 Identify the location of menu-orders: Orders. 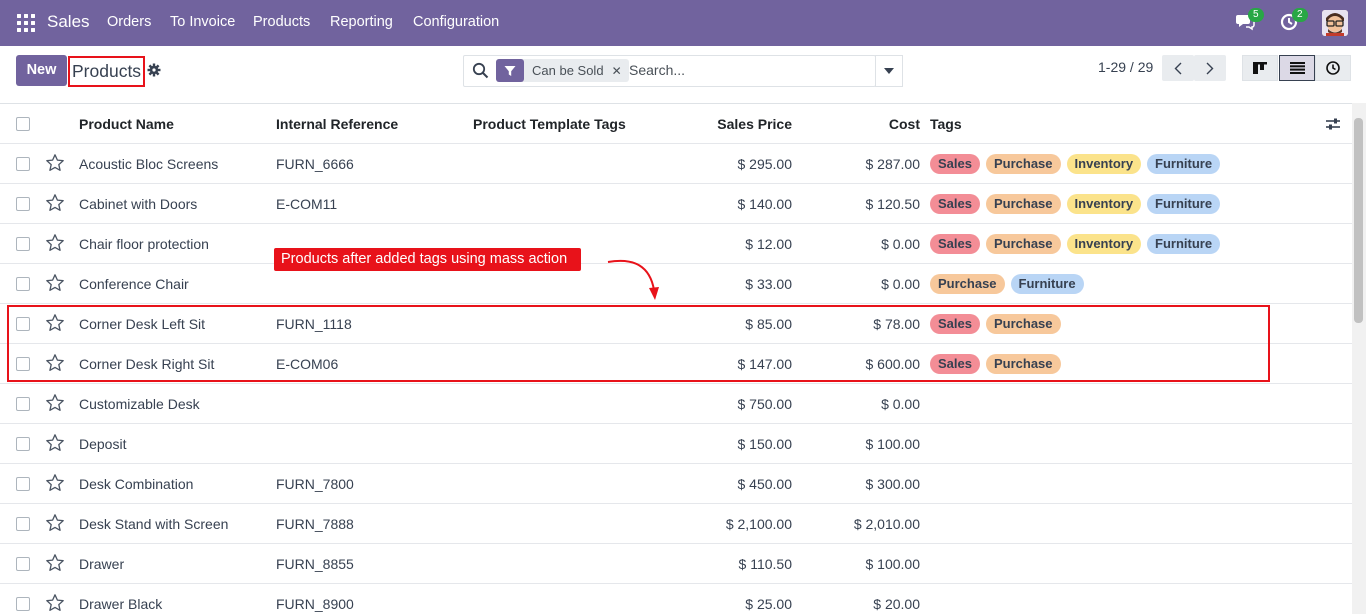
(129, 22).